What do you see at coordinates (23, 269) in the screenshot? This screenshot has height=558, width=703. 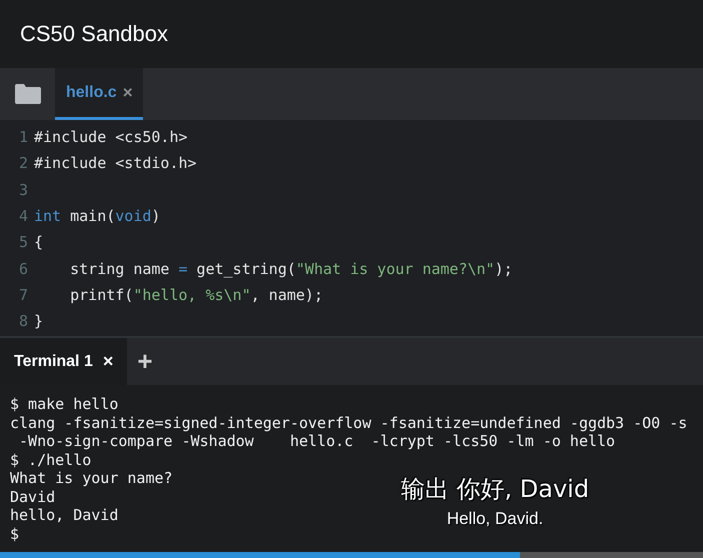 I see `line-number: 6` at bounding box center [23, 269].